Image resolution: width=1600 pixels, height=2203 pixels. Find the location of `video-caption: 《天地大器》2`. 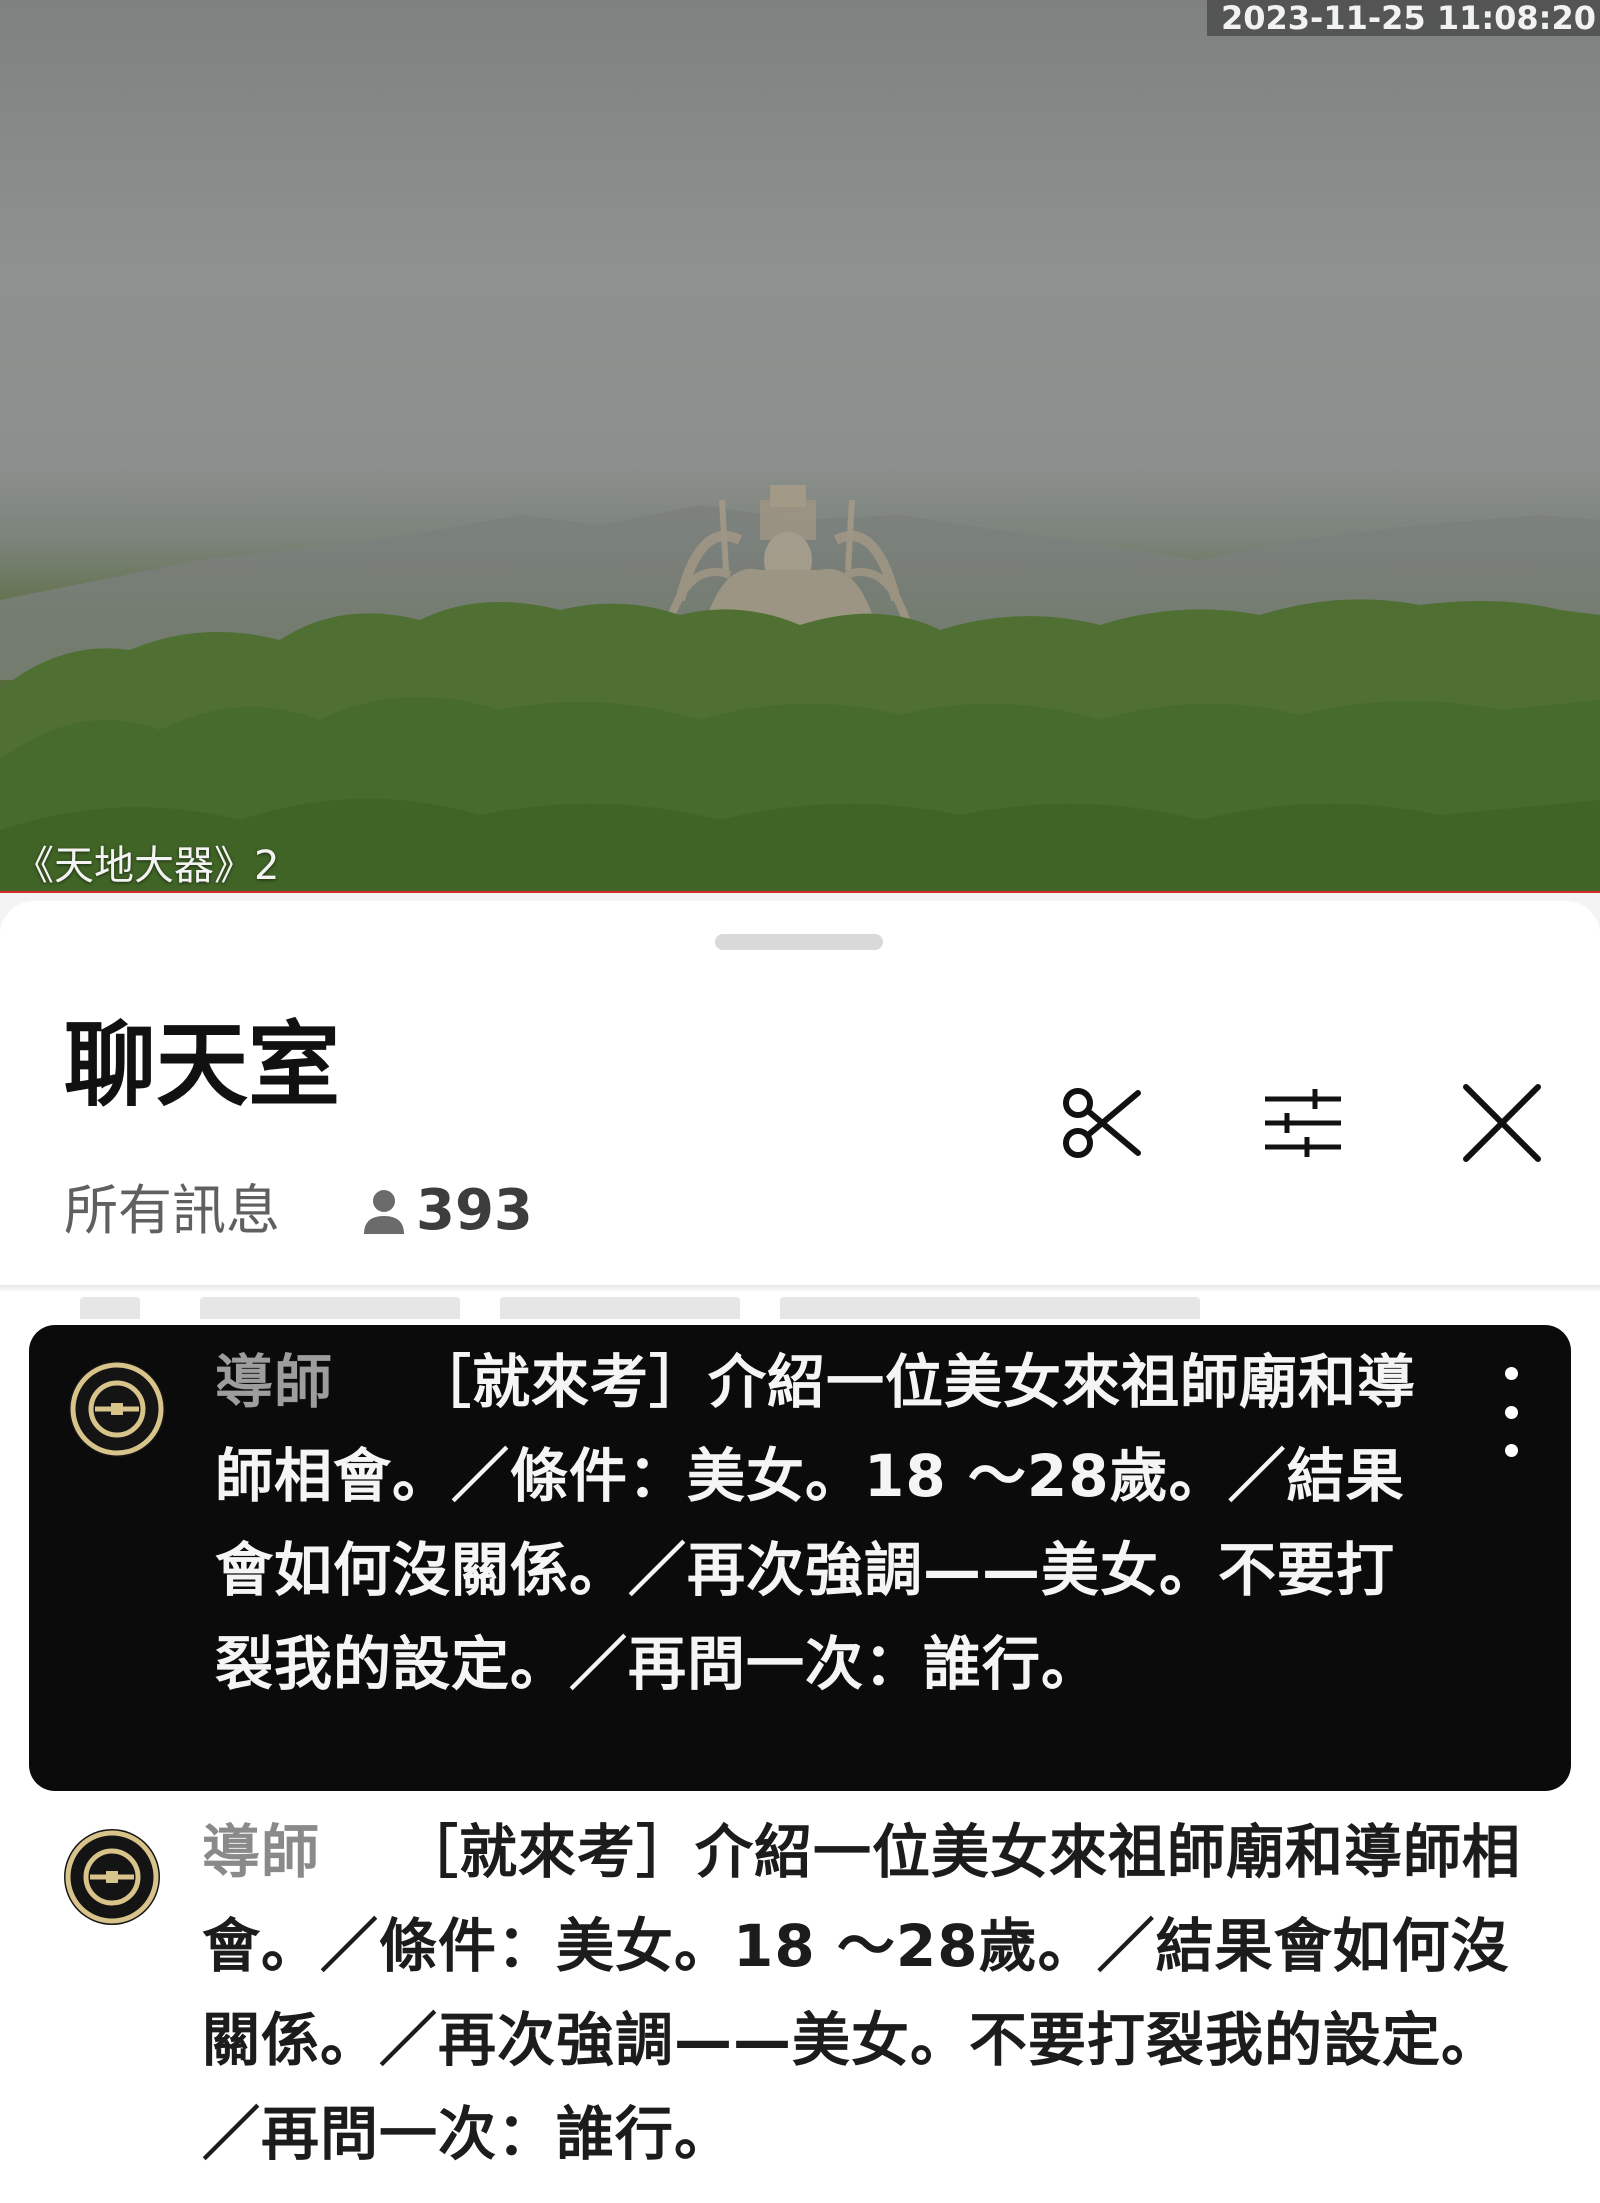

video-caption: 《天地大器》2 is located at coordinates (147, 866).